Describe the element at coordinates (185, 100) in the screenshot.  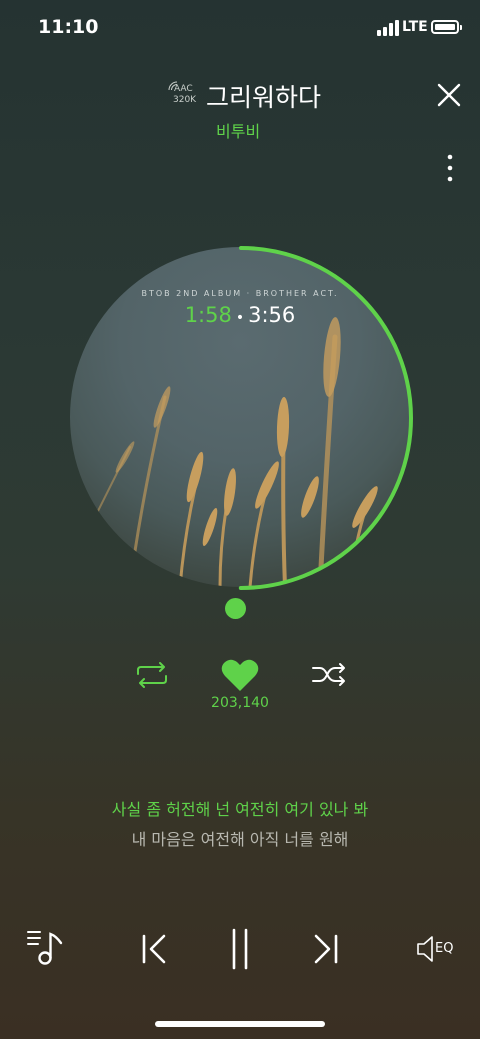
I see `quality-bitrate: 320K` at that location.